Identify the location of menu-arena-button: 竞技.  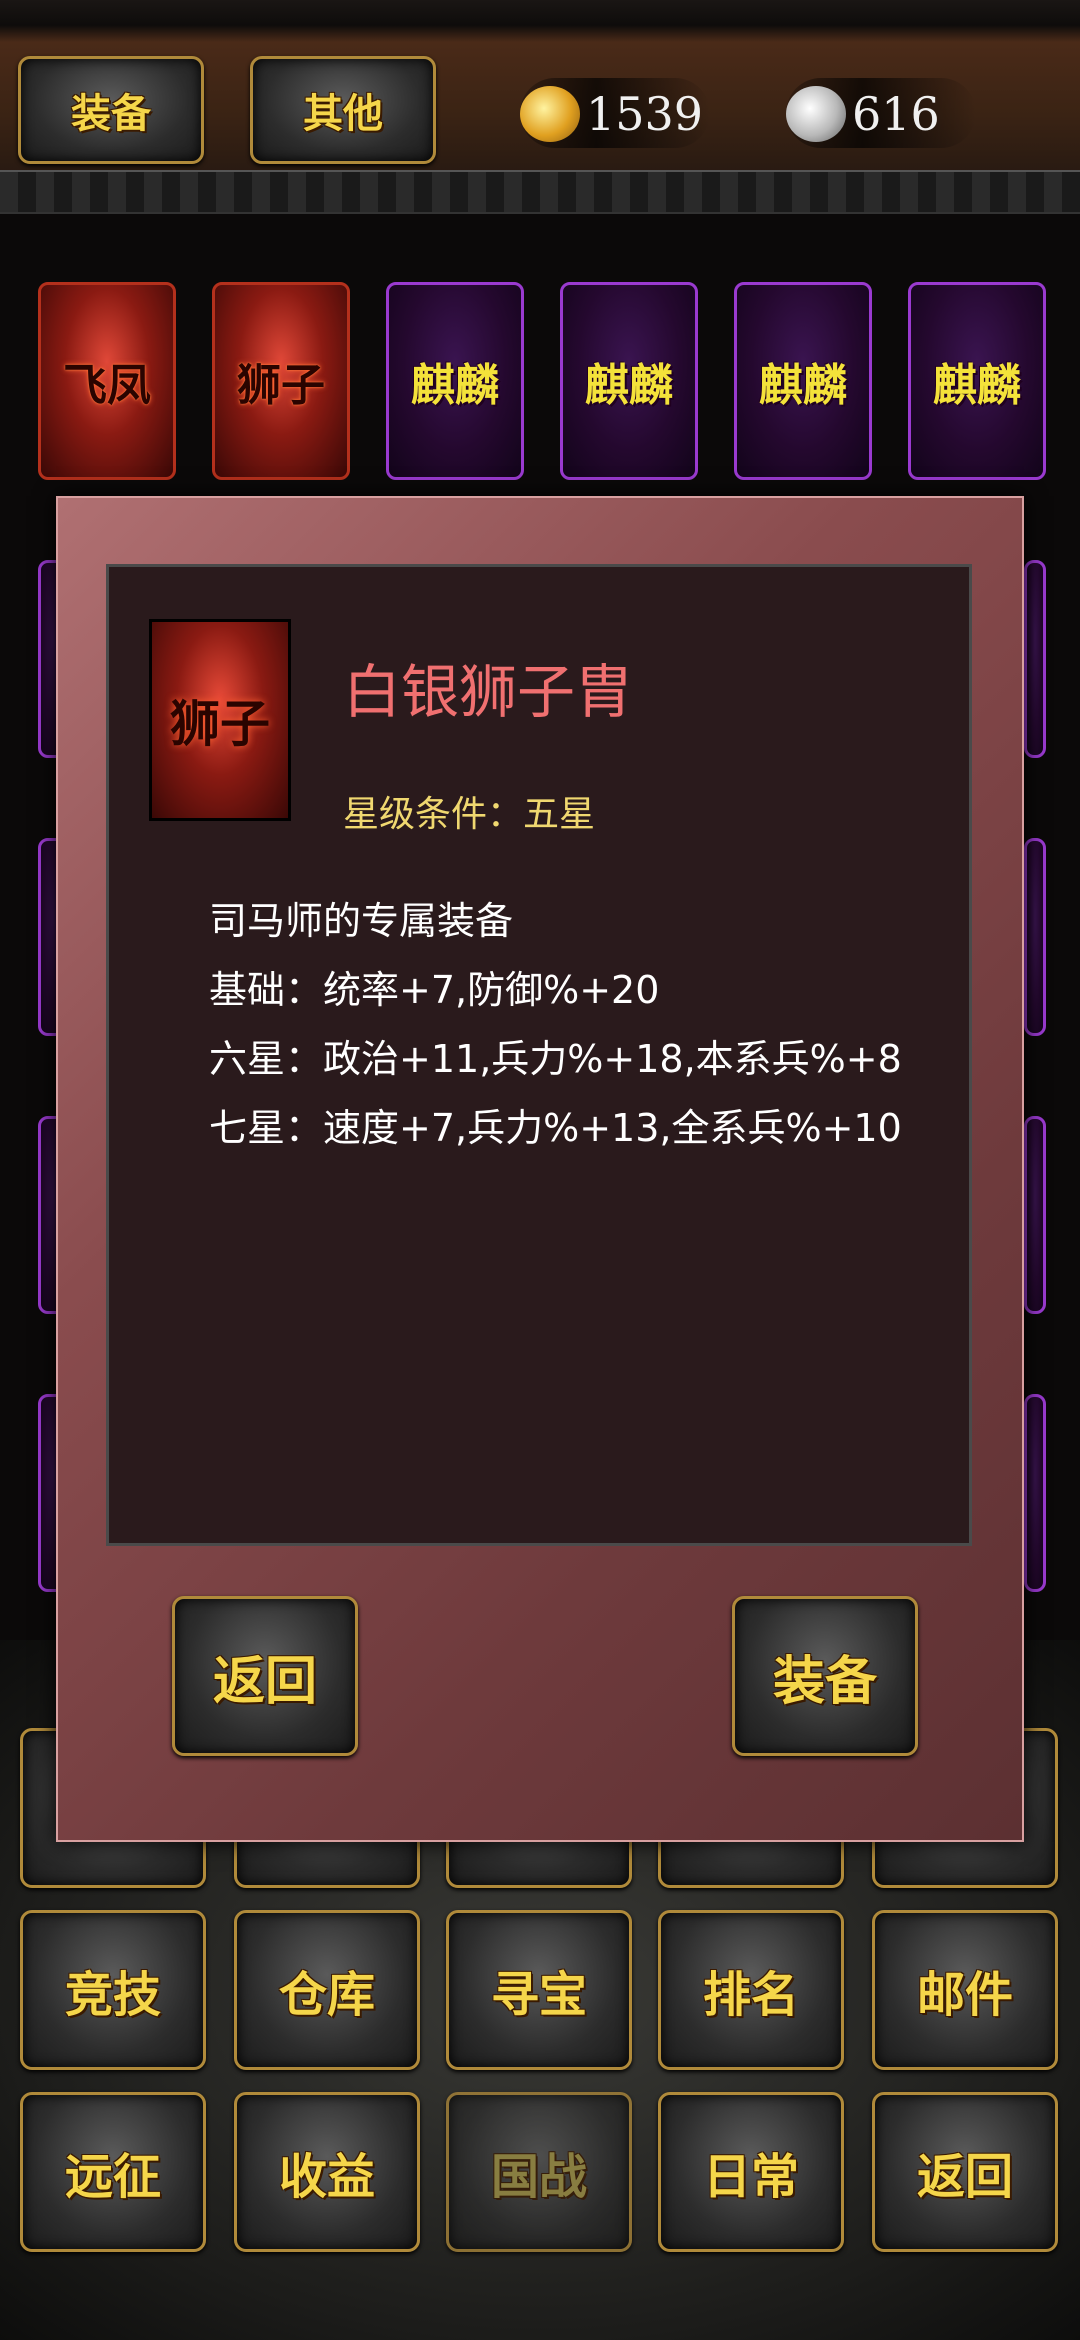
(113, 1990).